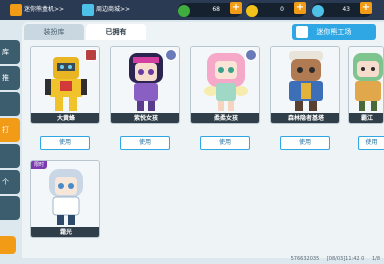 The image size is (384, 264). What do you see at coordinates (225, 85) in the screenshot?
I see `skin-card-fluttershy-girl: 柔柔女孩` at bounding box center [225, 85].